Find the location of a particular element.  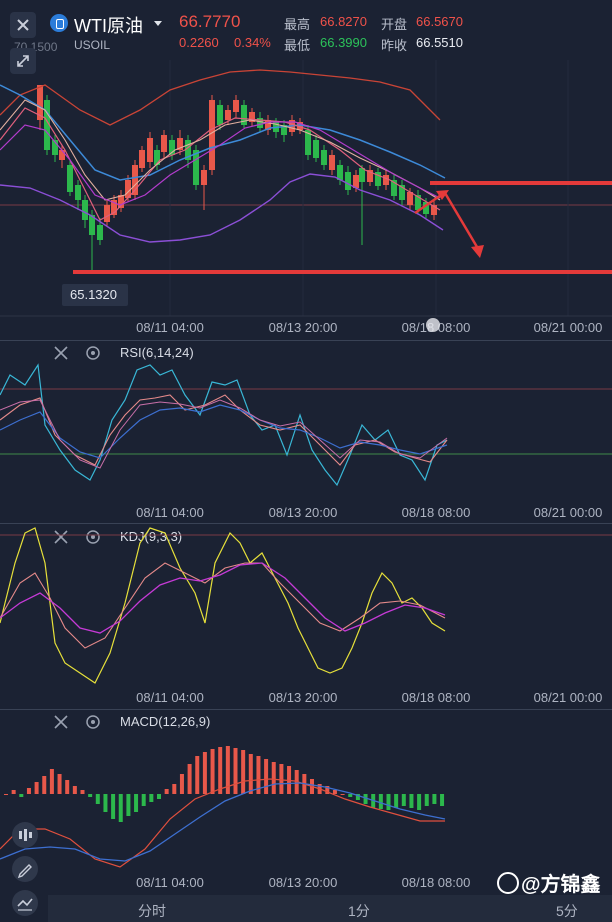

low-marker-label: 65.1320 is located at coordinates (95, 295).